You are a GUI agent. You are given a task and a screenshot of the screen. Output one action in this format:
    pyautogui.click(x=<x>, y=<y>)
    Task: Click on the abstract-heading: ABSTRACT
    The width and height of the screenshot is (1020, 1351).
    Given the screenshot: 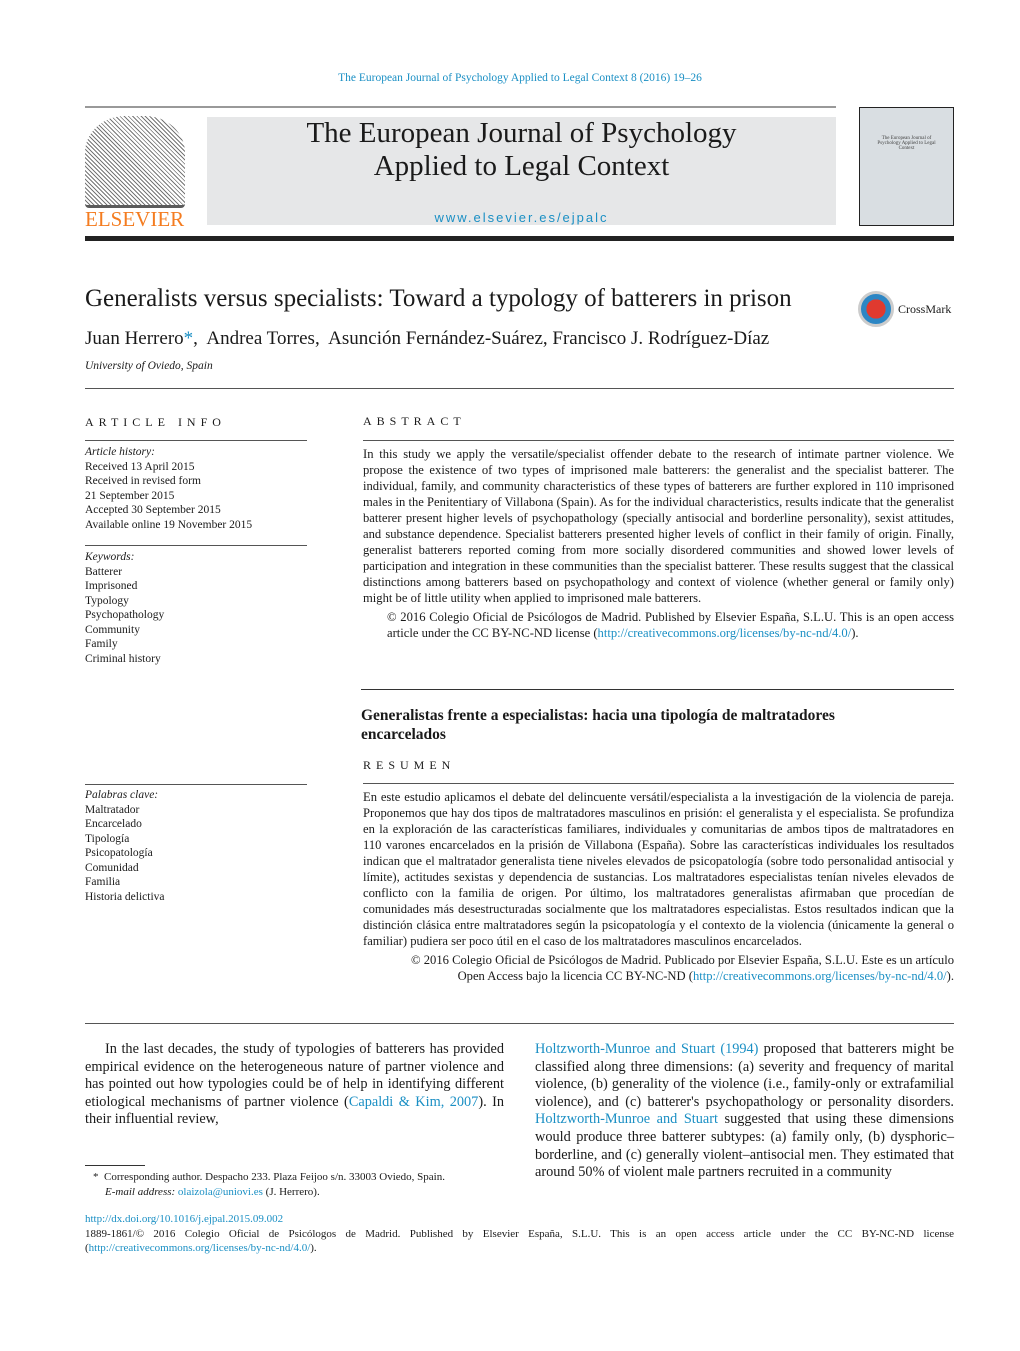 What is the action you would take?
    pyautogui.click(x=414, y=421)
    